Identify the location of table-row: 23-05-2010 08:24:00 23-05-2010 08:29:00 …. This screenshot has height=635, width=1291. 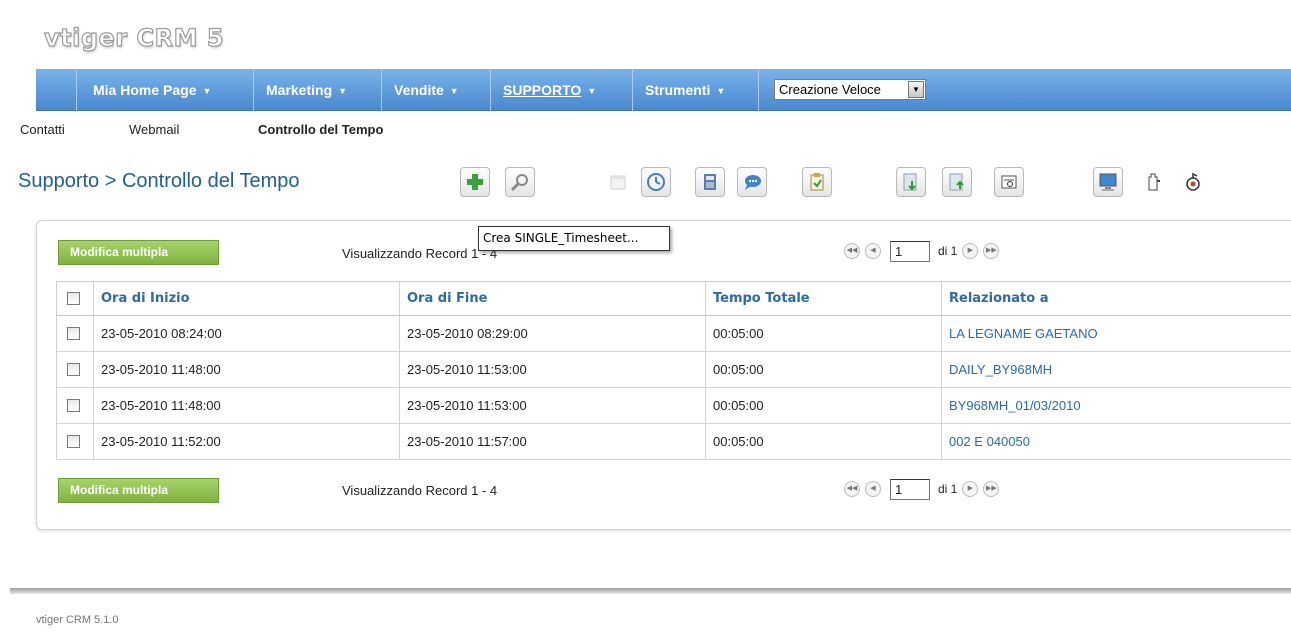
(674, 334).